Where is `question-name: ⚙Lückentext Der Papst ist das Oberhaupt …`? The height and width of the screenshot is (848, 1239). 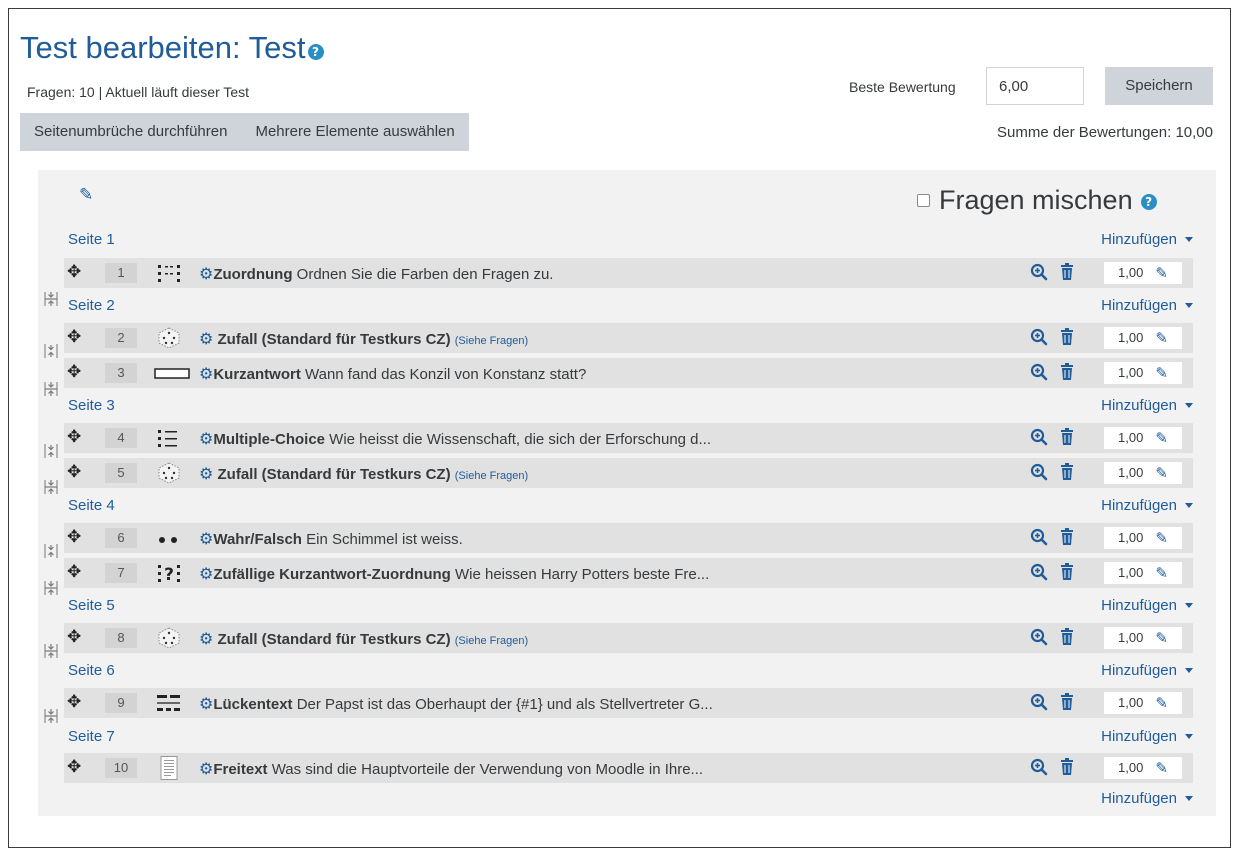 question-name: ⚙Lückentext Der Papst ist das Oberhaupt … is located at coordinates (456, 703).